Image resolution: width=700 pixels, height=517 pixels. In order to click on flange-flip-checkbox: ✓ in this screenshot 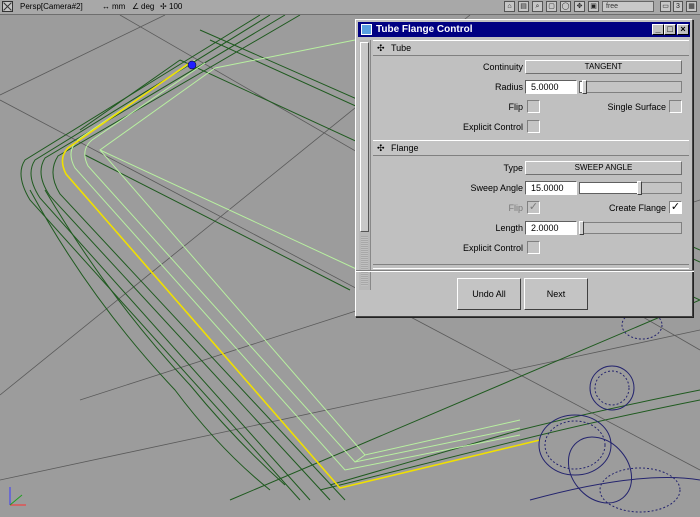, I will do `click(533, 207)`.